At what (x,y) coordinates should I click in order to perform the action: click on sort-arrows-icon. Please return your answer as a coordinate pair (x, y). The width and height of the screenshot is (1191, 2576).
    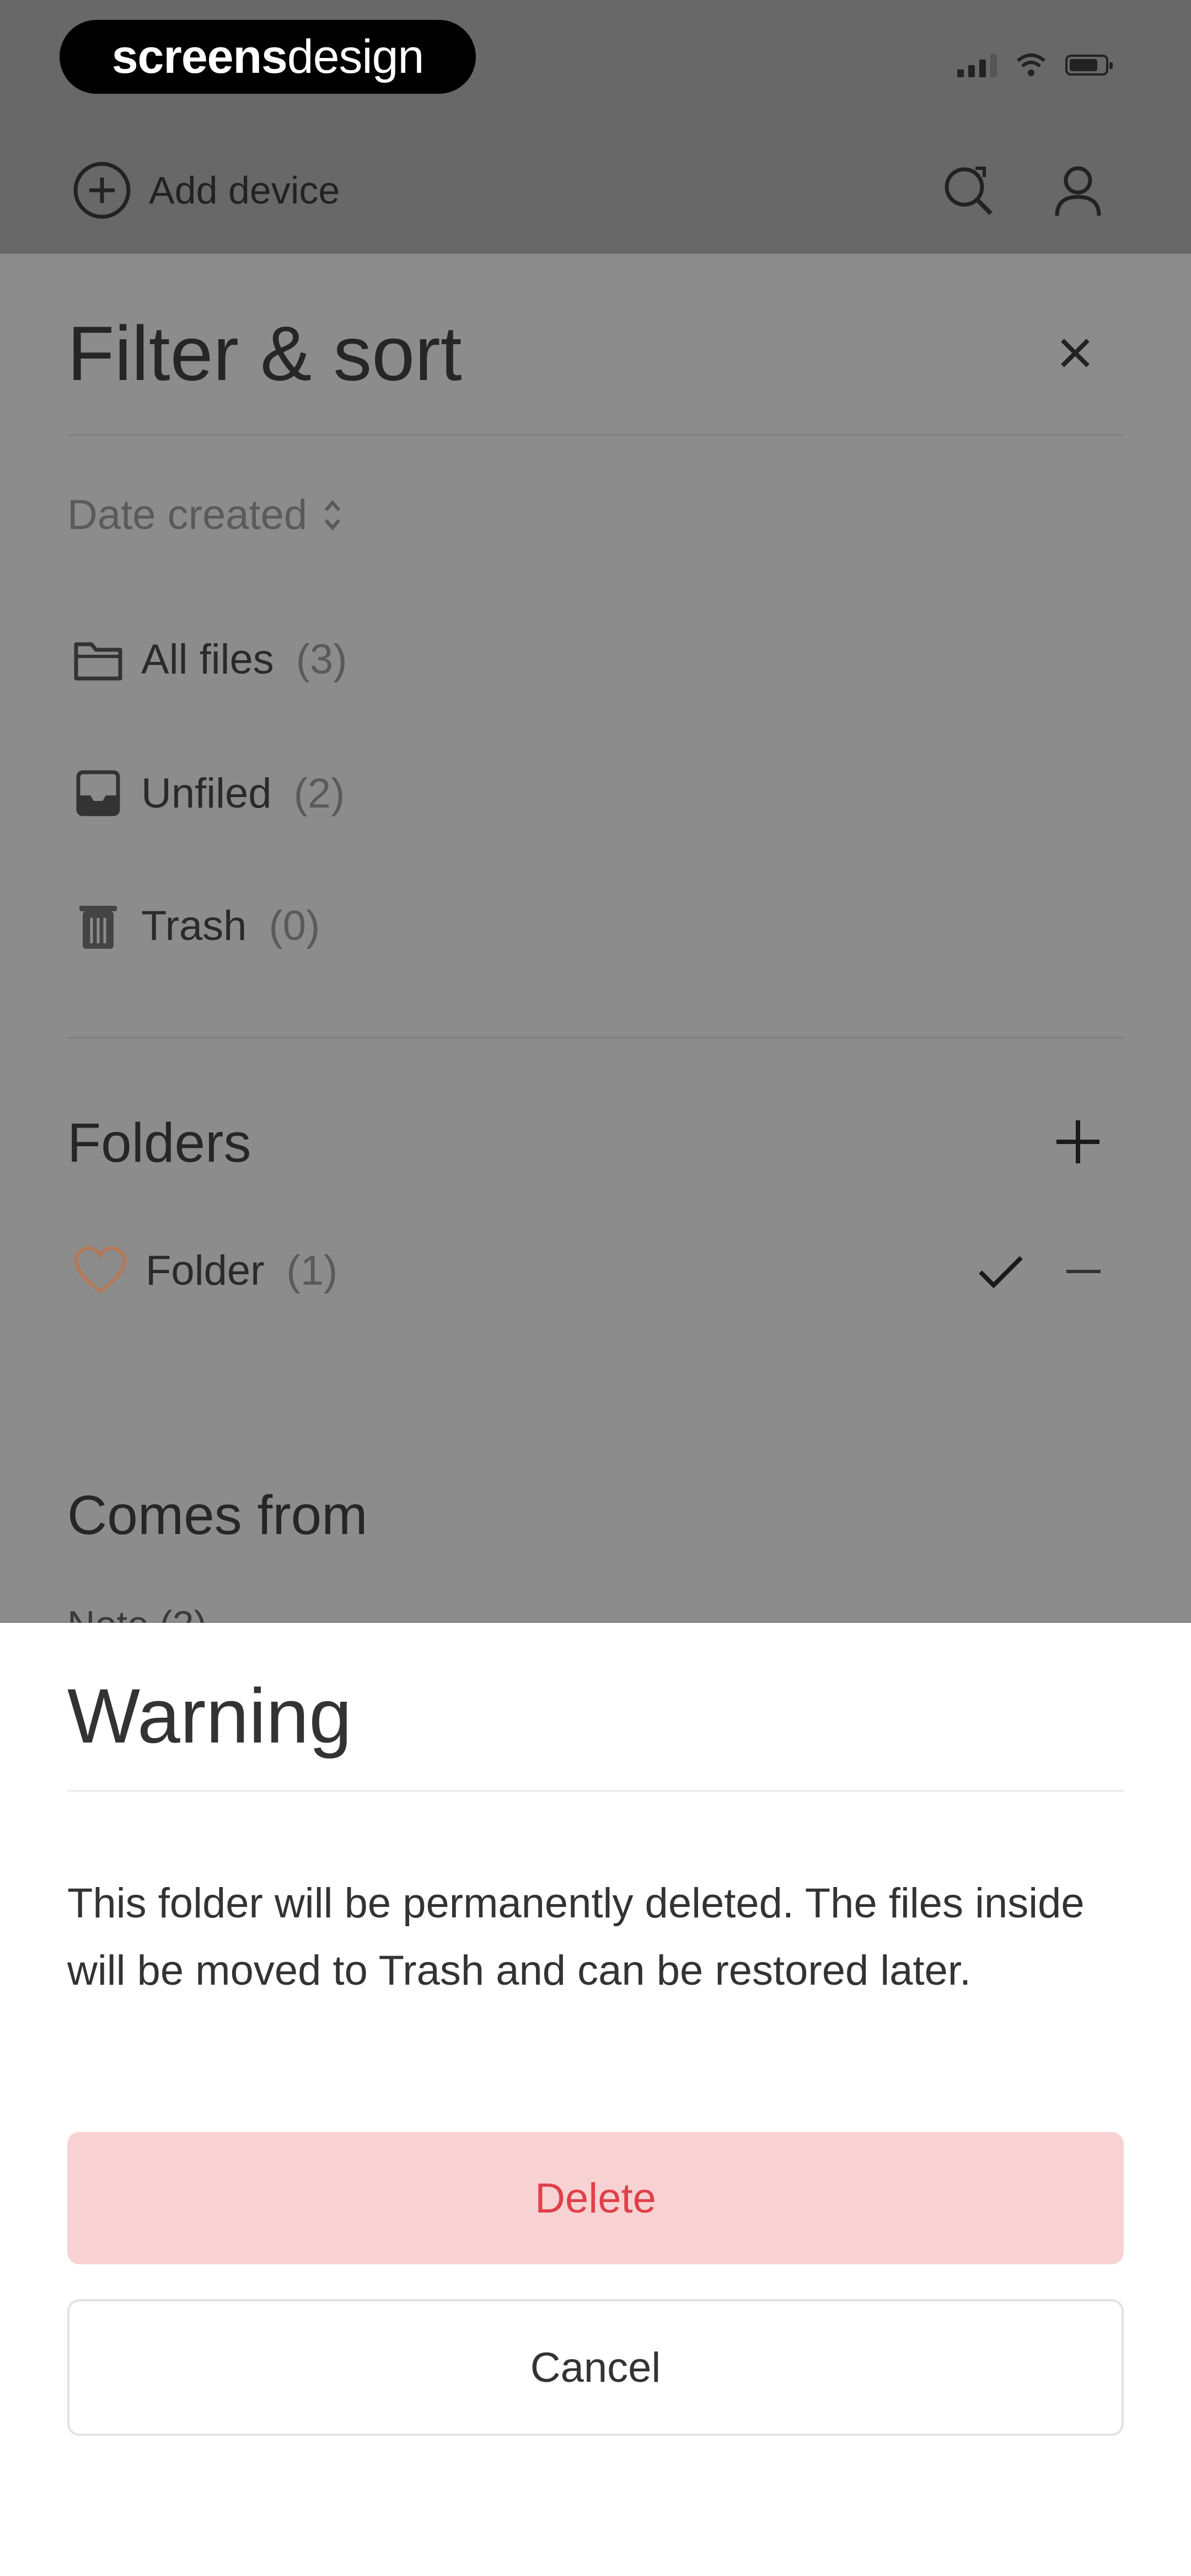
    Looking at the image, I should click on (332, 515).